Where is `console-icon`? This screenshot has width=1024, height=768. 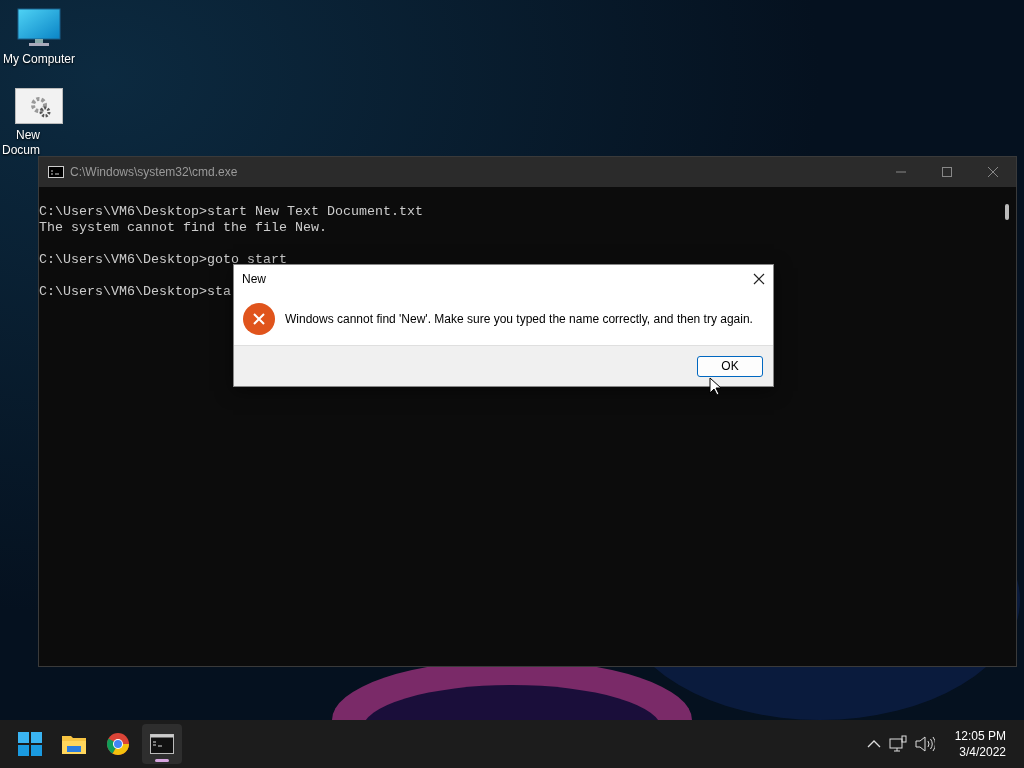 console-icon is located at coordinates (56, 172).